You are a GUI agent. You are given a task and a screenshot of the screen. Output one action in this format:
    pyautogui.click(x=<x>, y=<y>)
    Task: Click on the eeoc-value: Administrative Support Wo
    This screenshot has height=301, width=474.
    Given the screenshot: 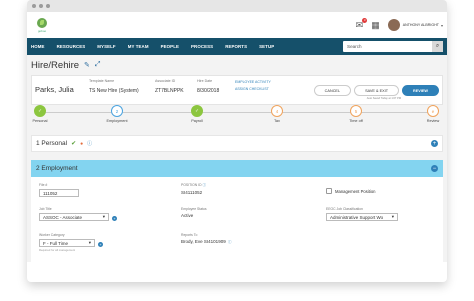 What is the action you would take?
    pyautogui.click(x=357, y=217)
    